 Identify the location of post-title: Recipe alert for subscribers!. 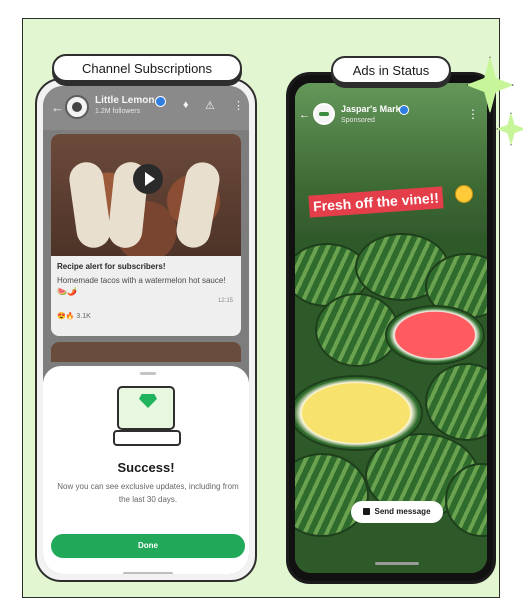
(111, 266).